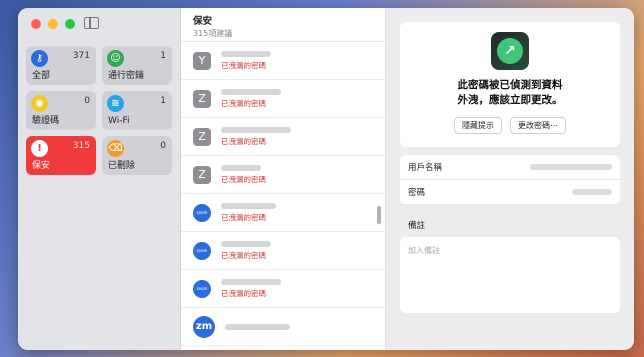 The image size is (644, 357). Describe the element at coordinates (81, 146) in the screenshot. I see `tile-count: 315` at that location.